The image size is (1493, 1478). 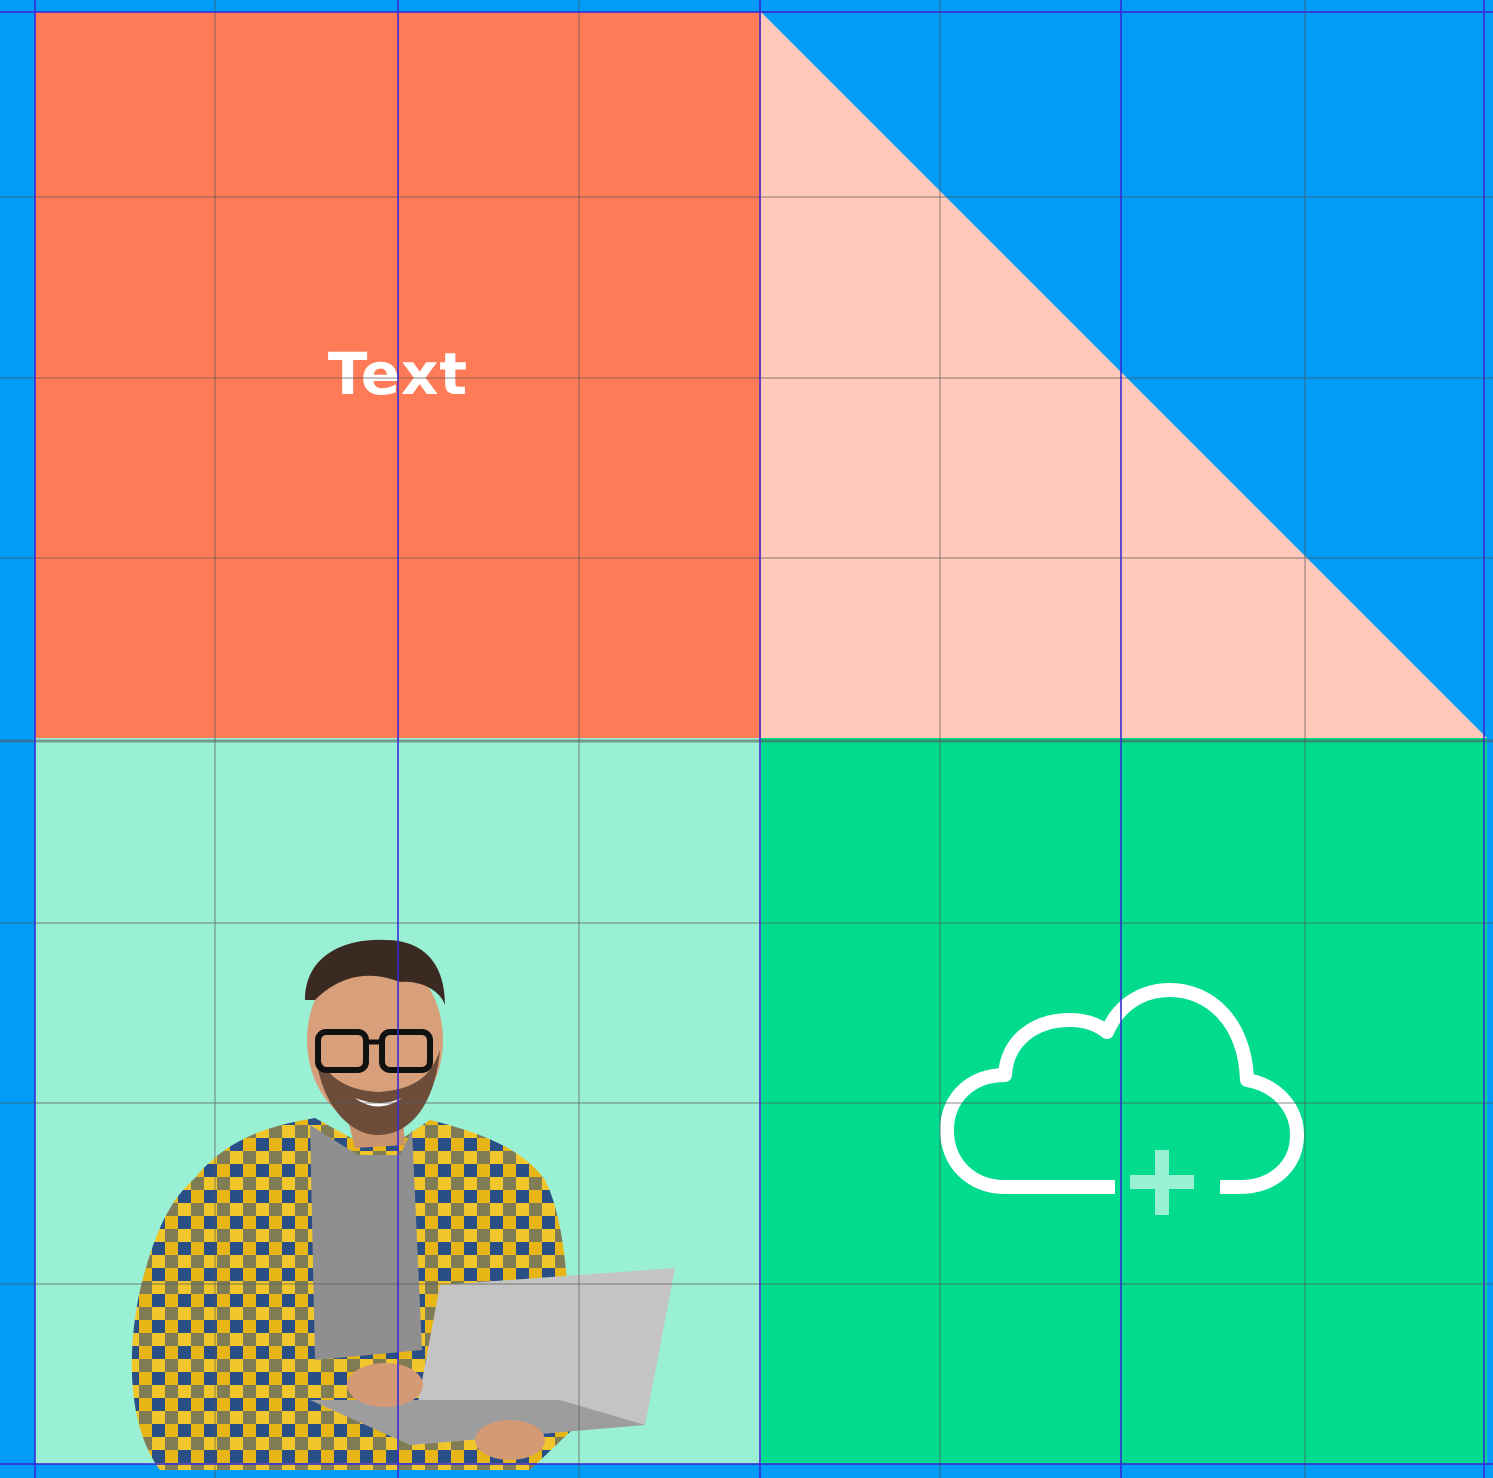 What do you see at coordinates (403, 1204) in the screenshot?
I see `person-with-laptop-image` at bounding box center [403, 1204].